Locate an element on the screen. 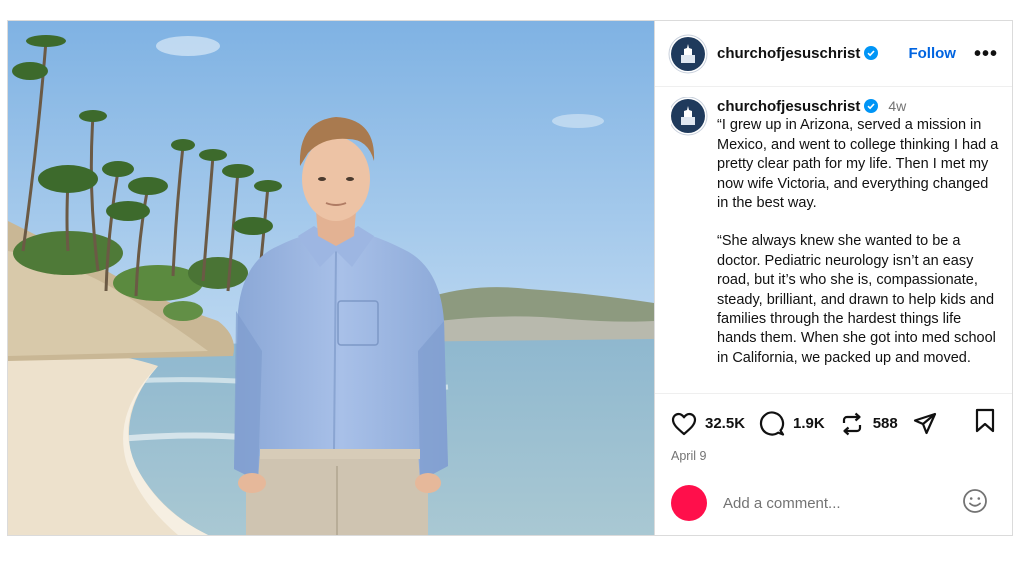 This screenshot has width=1024, height=575. account-handle: churchofjesuschrist is located at coordinates (798, 53).